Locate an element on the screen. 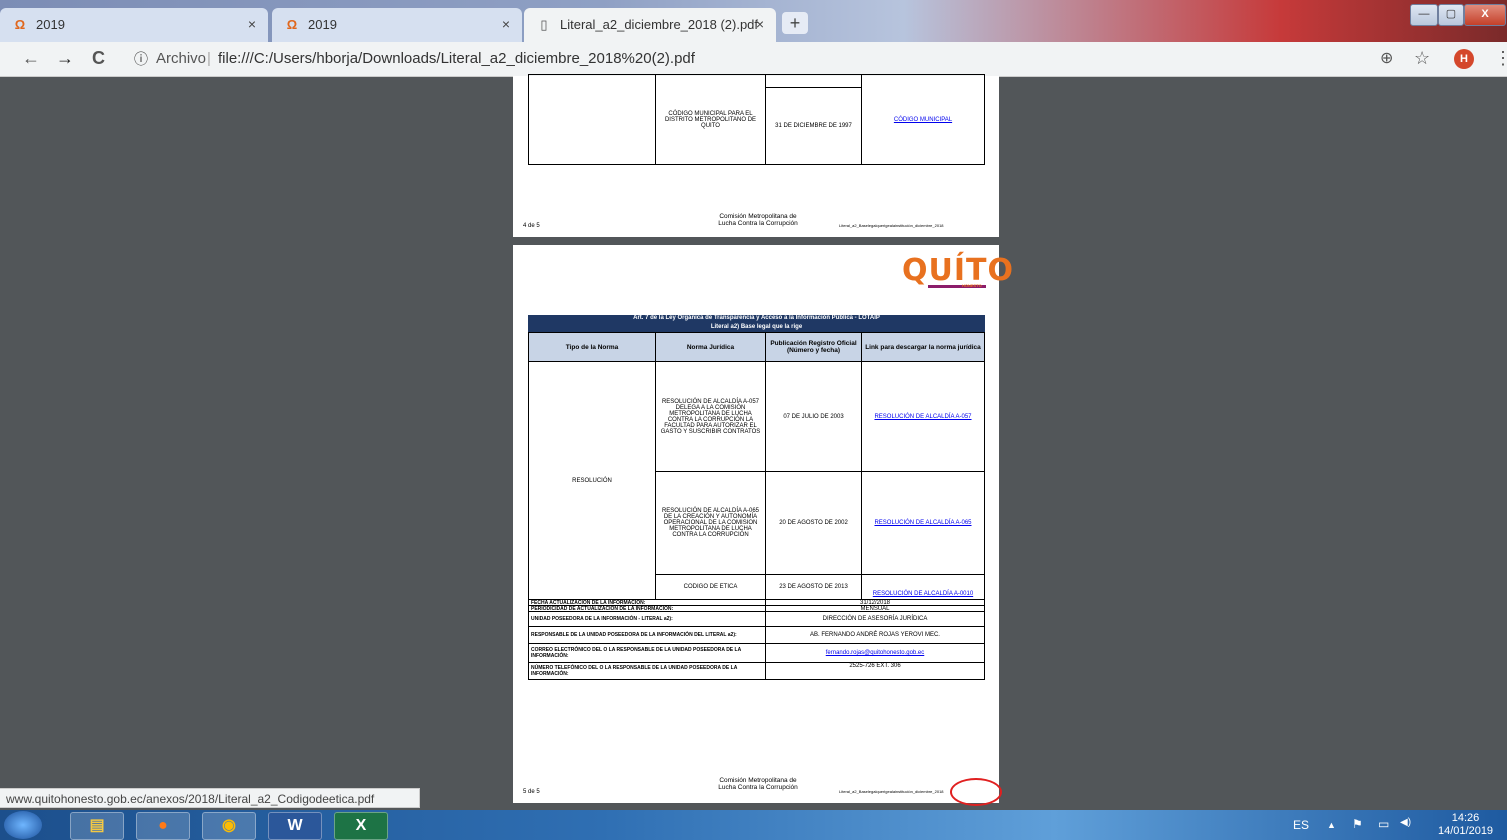 The height and width of the screenshot is (840, 1507). resolucion-a065-link: RESOLUCIÓN DE ALCALDÍA A-065 is located at coordinates (922, 523).